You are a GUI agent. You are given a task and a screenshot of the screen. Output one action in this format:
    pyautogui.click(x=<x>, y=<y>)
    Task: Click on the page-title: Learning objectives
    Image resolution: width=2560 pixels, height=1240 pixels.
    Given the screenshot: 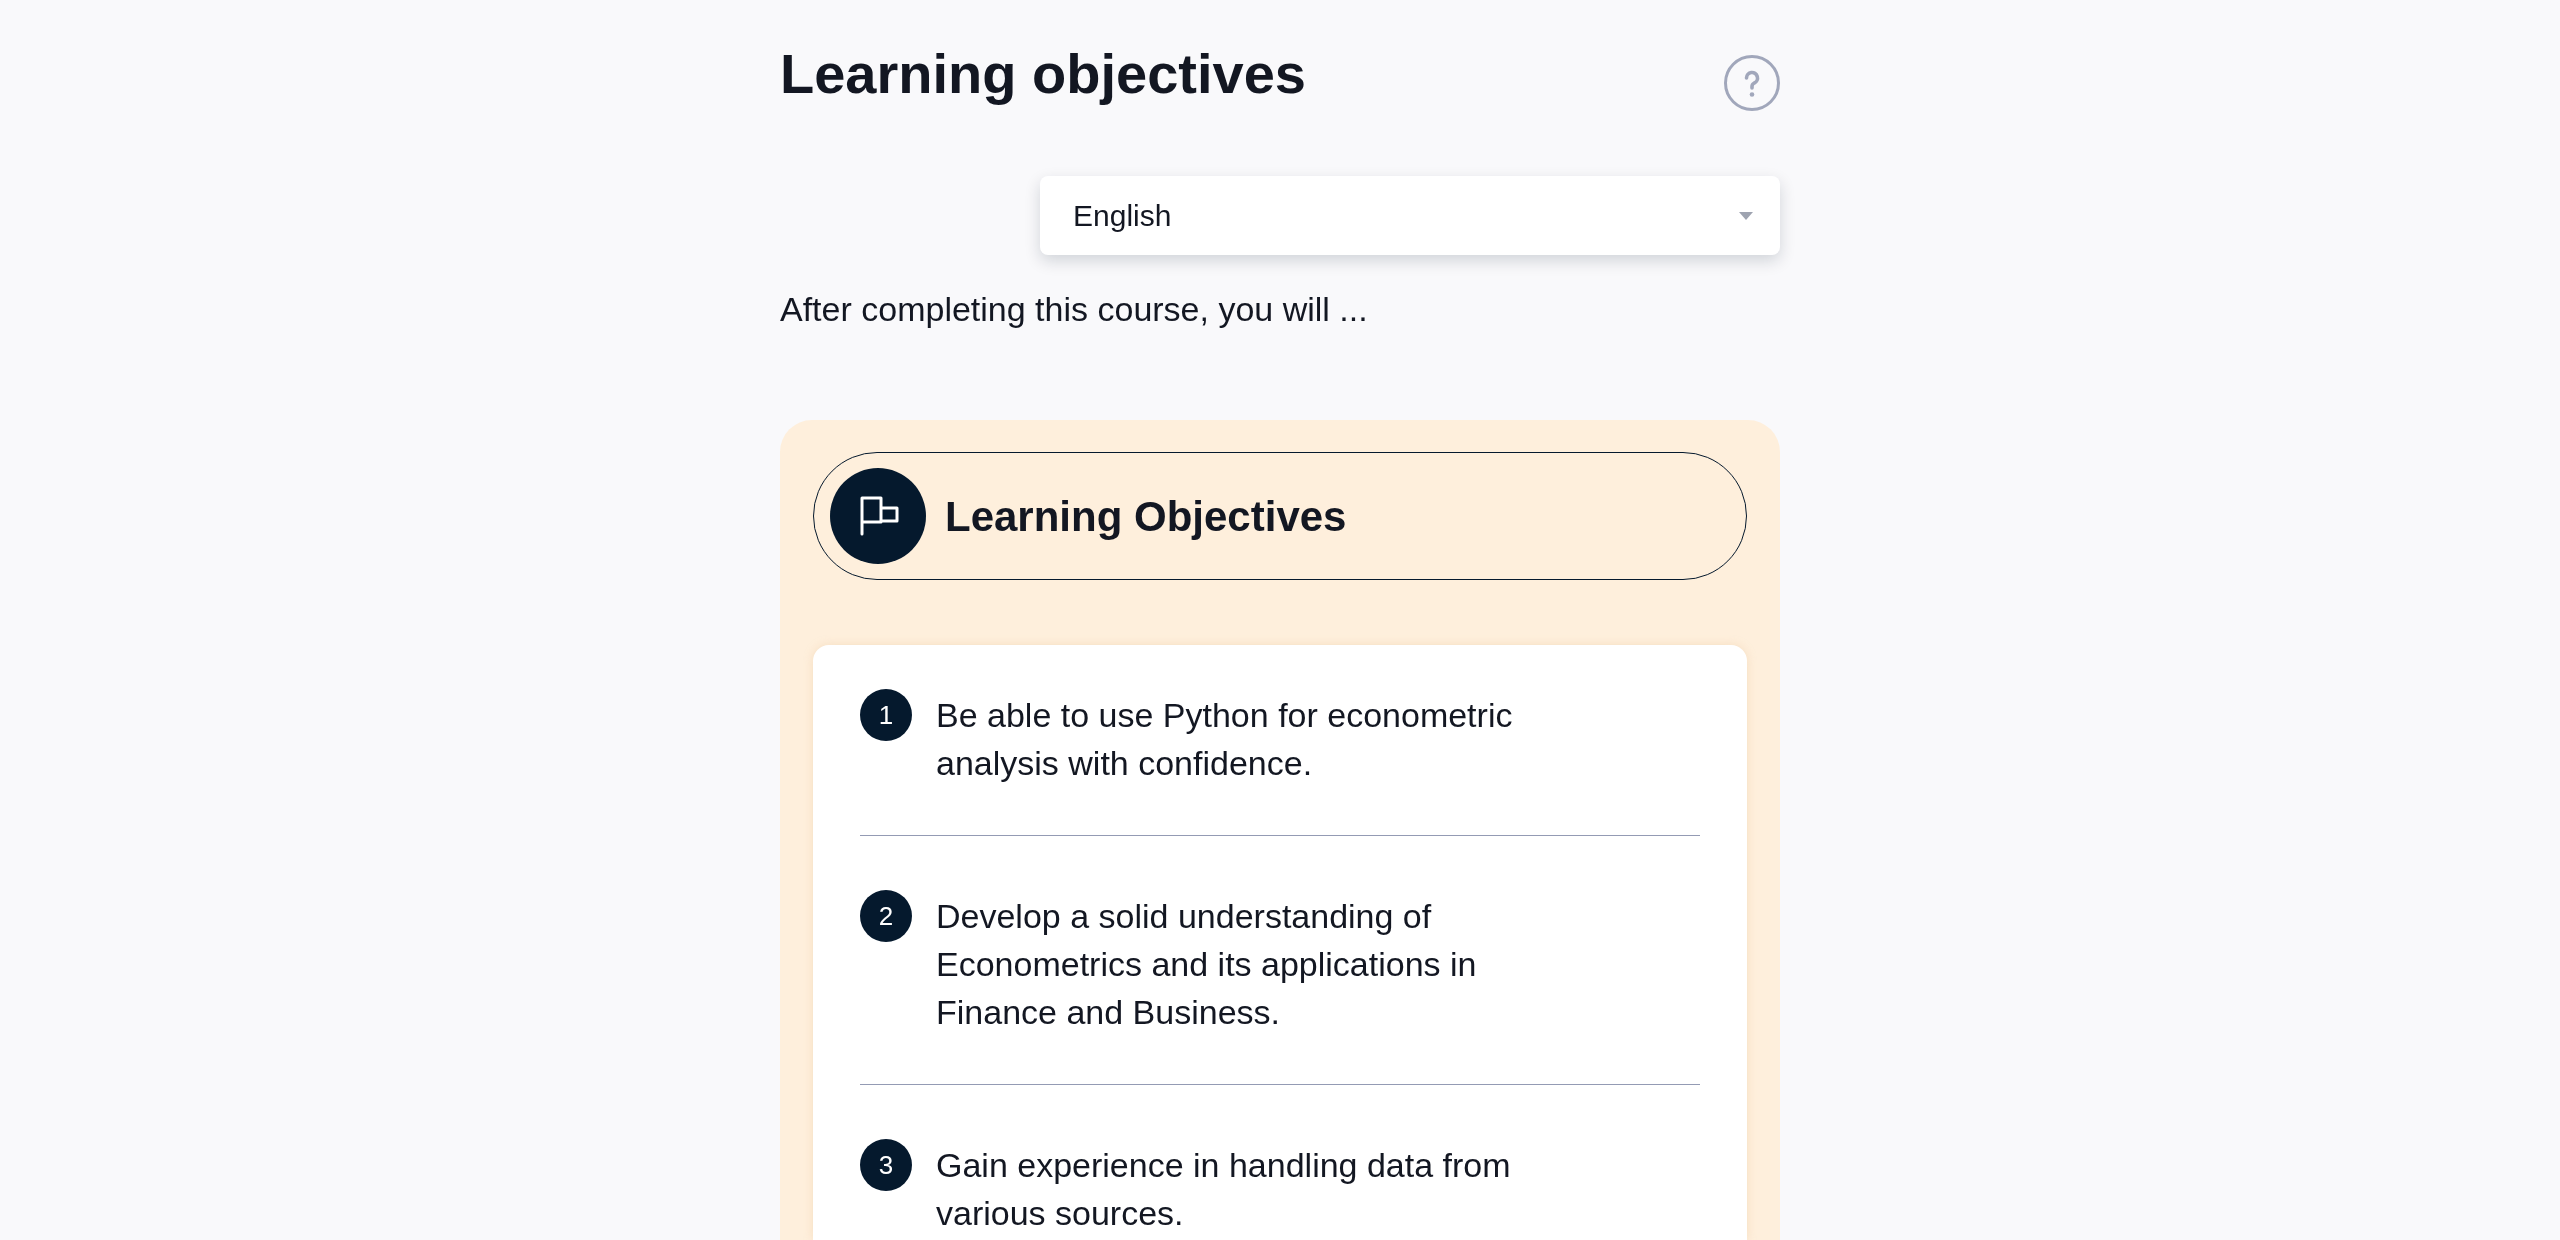 What is the action you would take?
    pyautogui.click(x=1043, y=74)
    